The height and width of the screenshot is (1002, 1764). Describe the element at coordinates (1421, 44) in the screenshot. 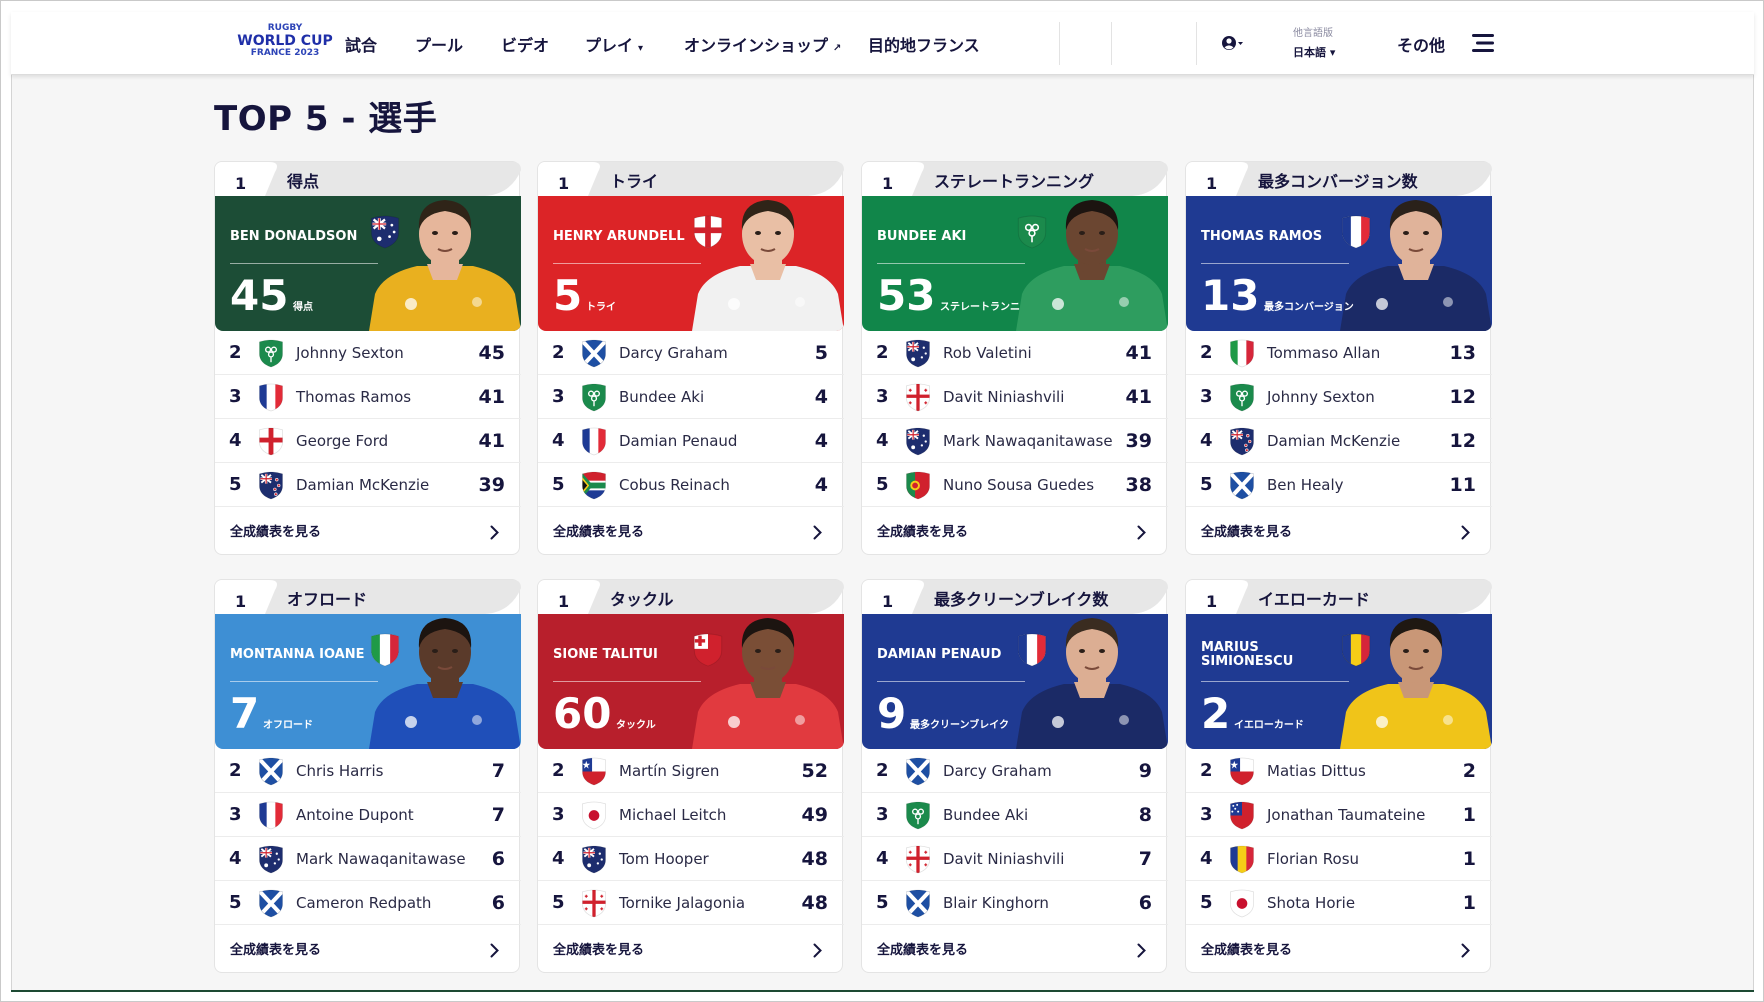

I see `more-menu-label: その他` at that location.